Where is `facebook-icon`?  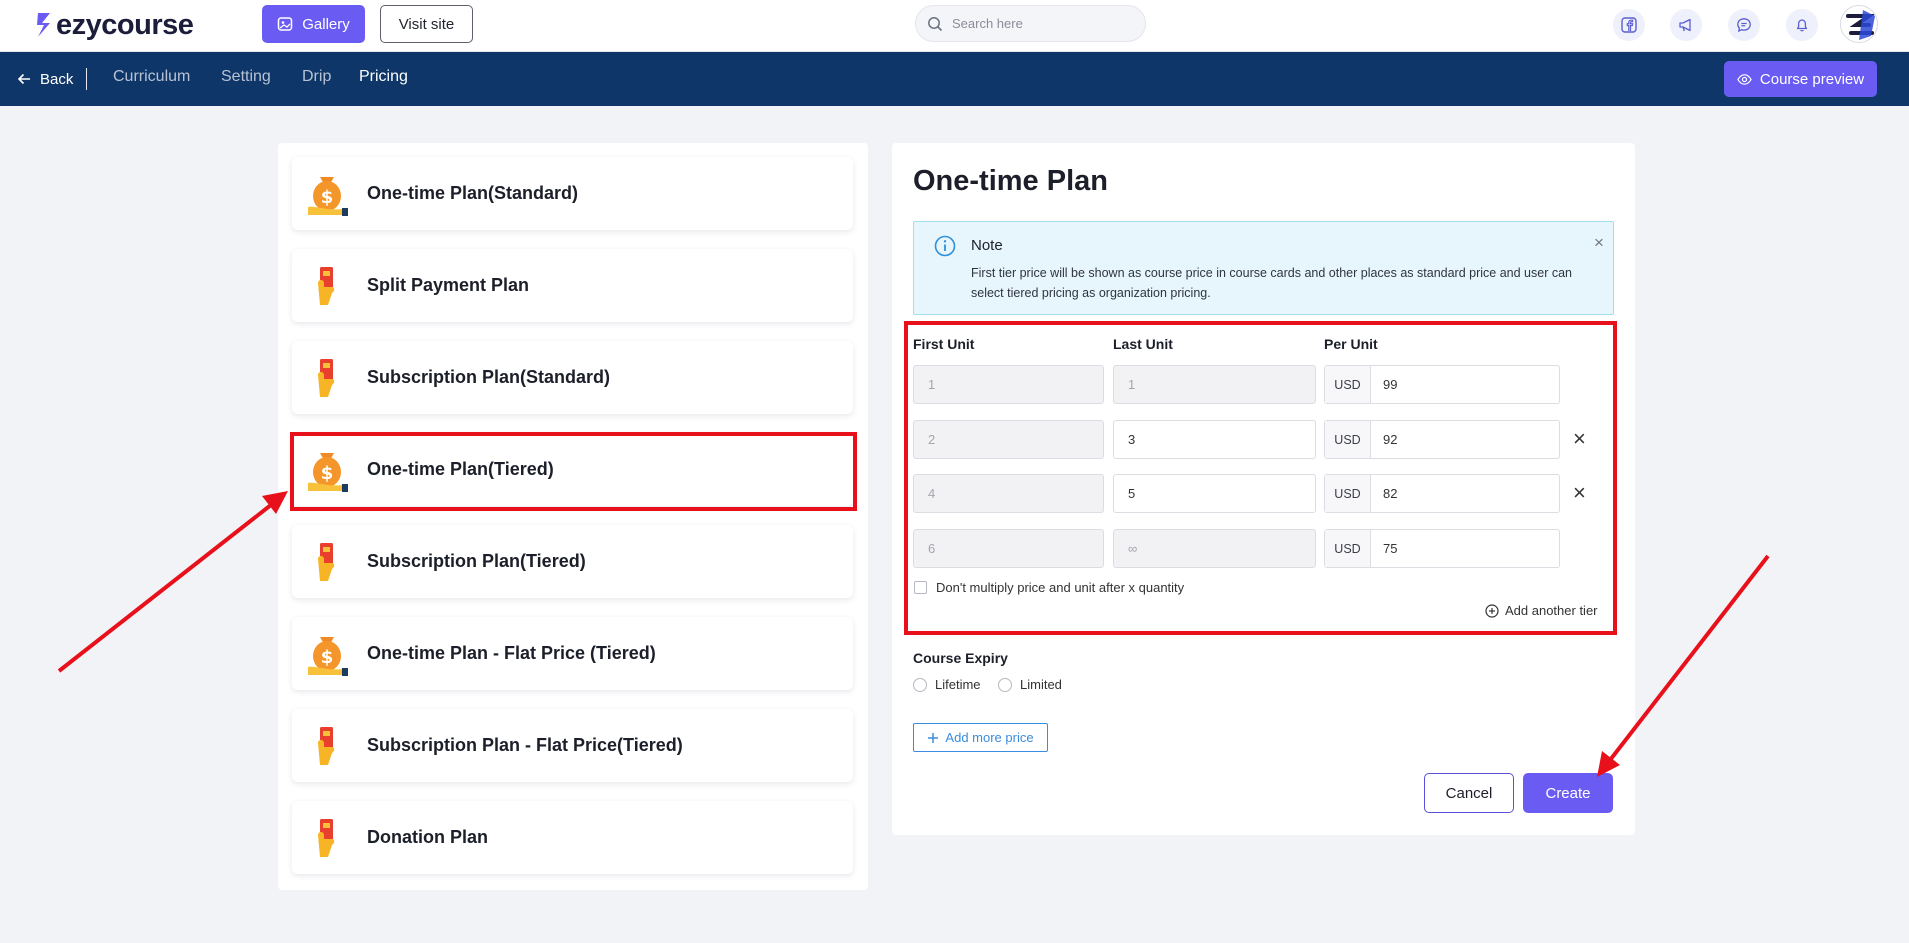 facebook-icon is located at coordinates (1629, 25).